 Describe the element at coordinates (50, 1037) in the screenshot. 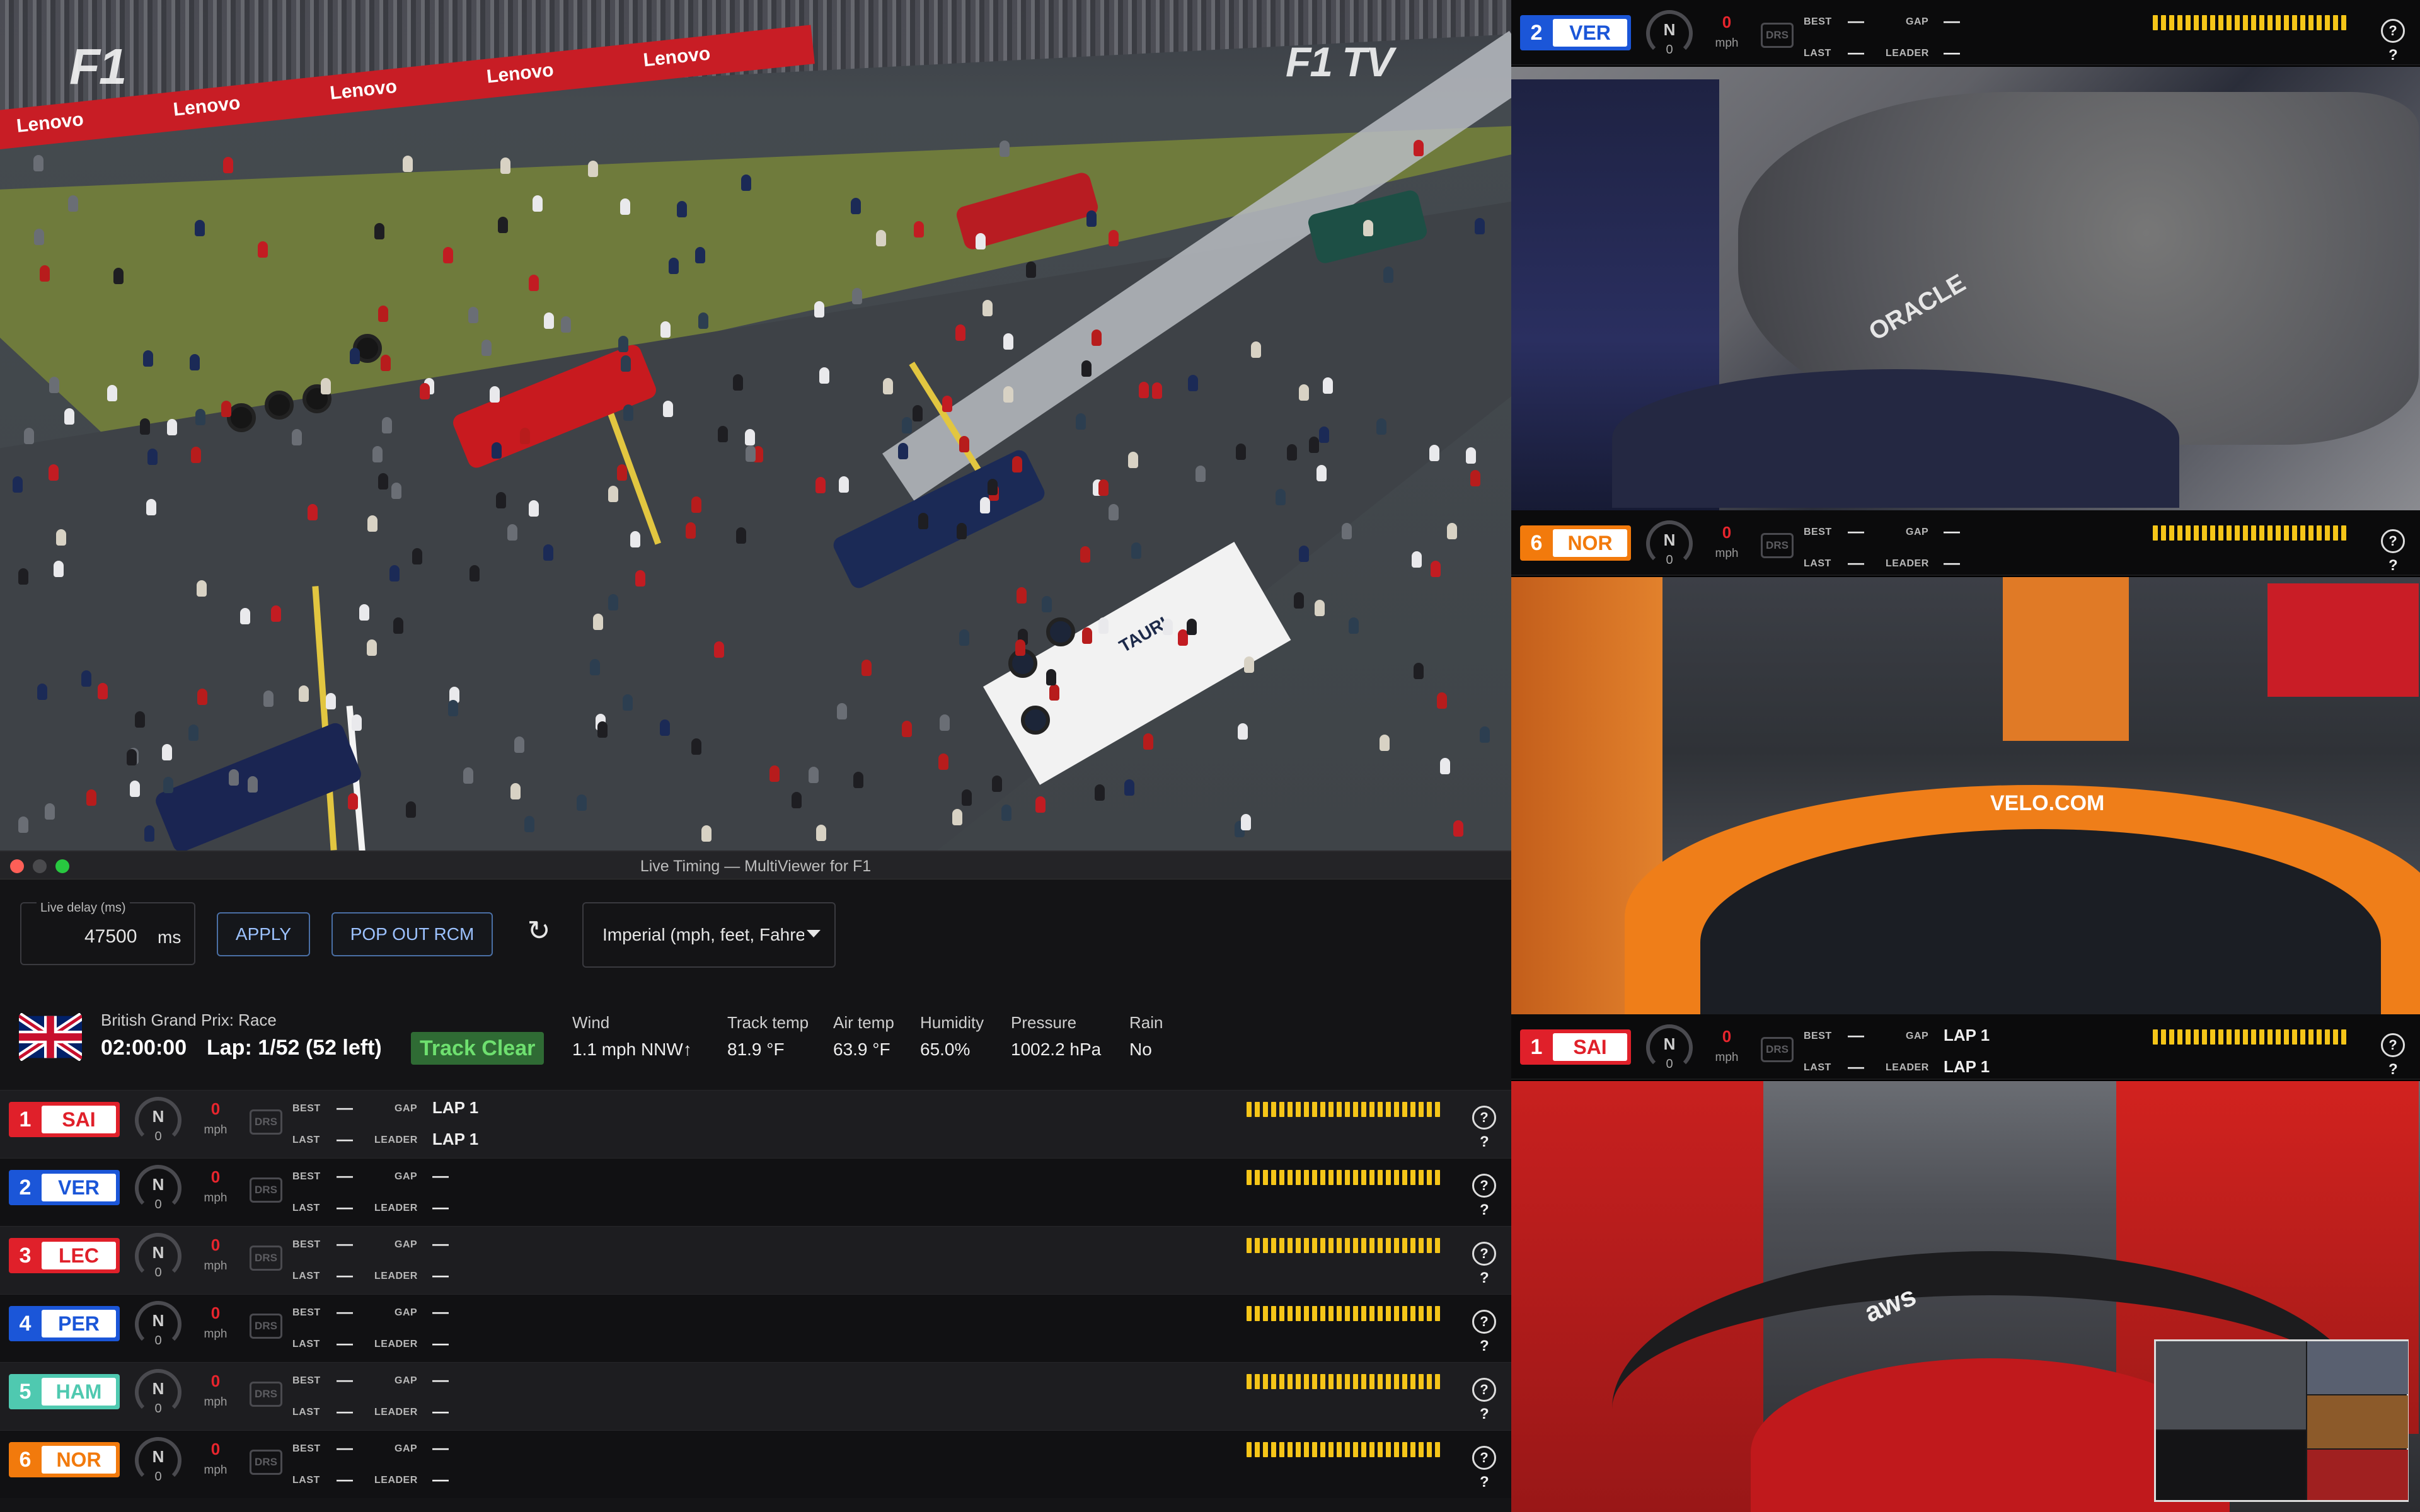

I see `uk-flag-icon` at that location.